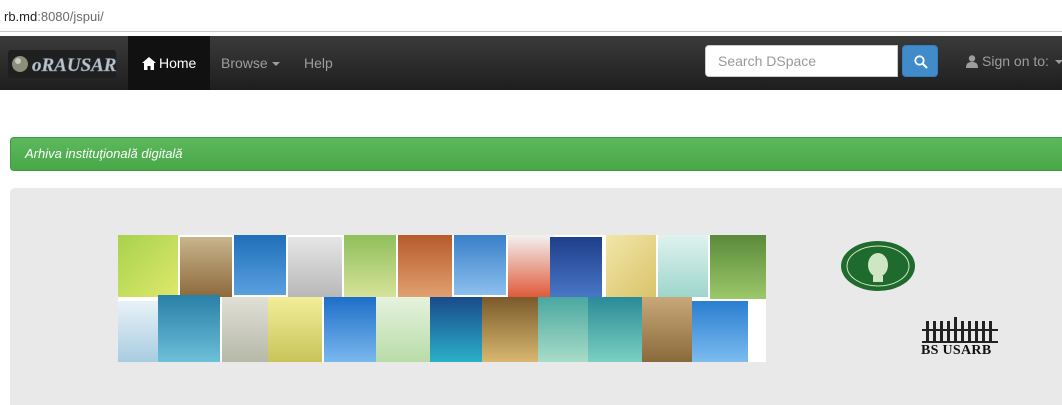  I want to click on sign-on-dropdown: Sign on to:, so click(1014, 63).